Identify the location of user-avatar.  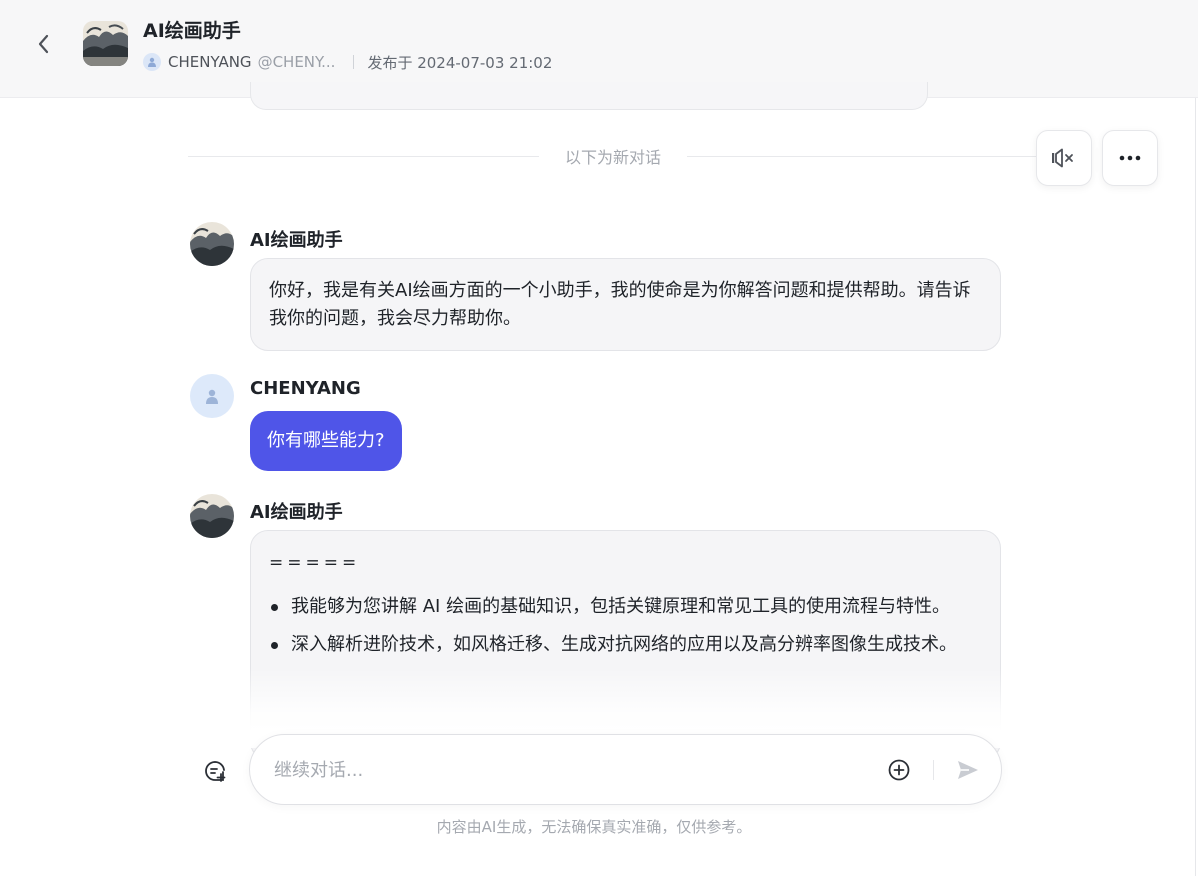
(212, 396).